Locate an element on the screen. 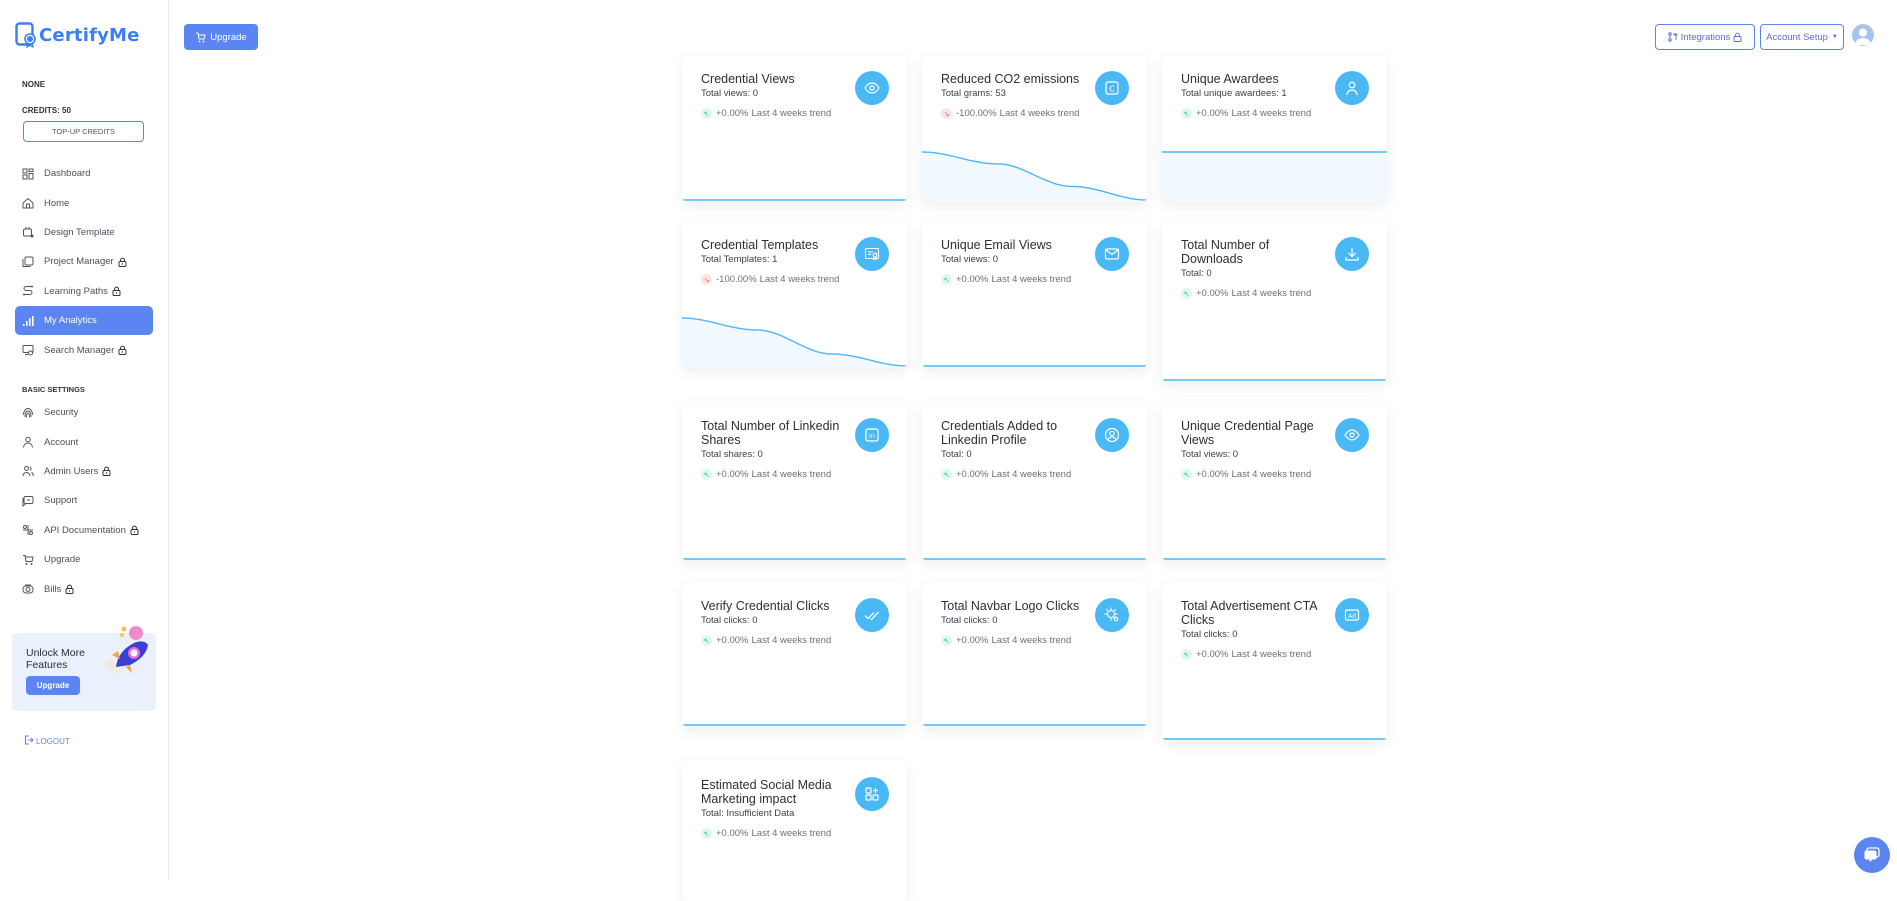 The width and height of the screenshot is (1897, 901). sidebar-item-label: Home is located at coordinates (57, 203).